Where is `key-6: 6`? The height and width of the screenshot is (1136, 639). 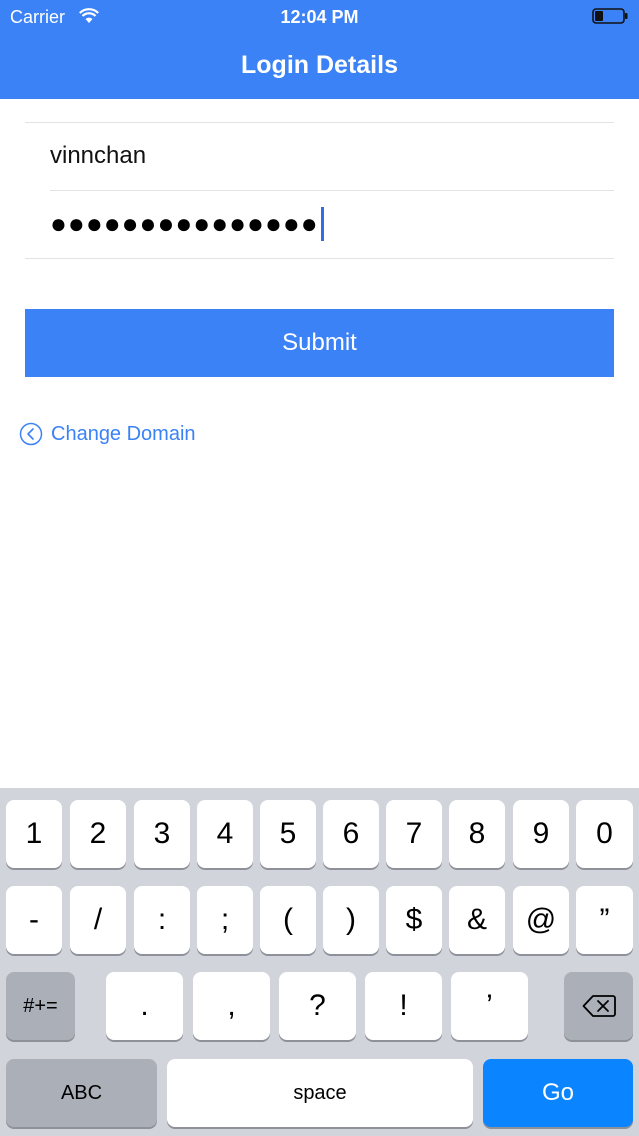
key-6: 6 is located at coordinates (351, 834).